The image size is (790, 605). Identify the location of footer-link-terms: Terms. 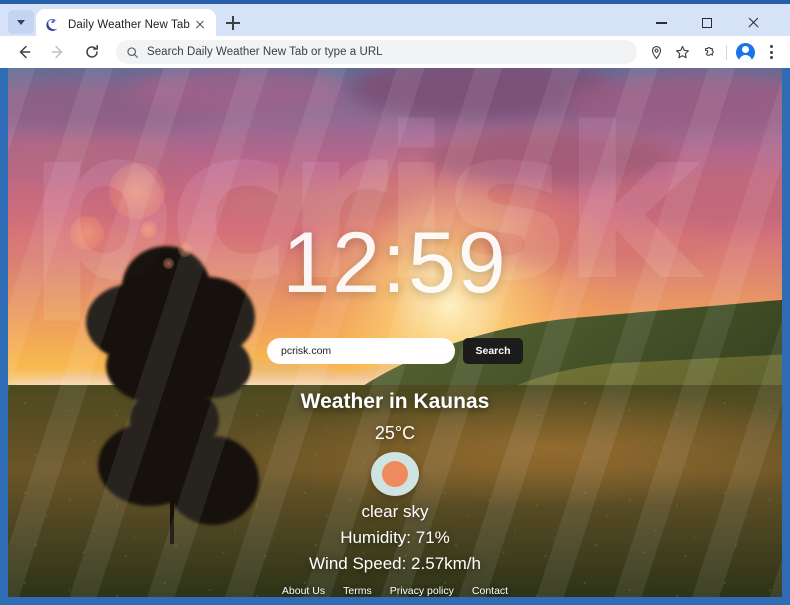
(357, 591).